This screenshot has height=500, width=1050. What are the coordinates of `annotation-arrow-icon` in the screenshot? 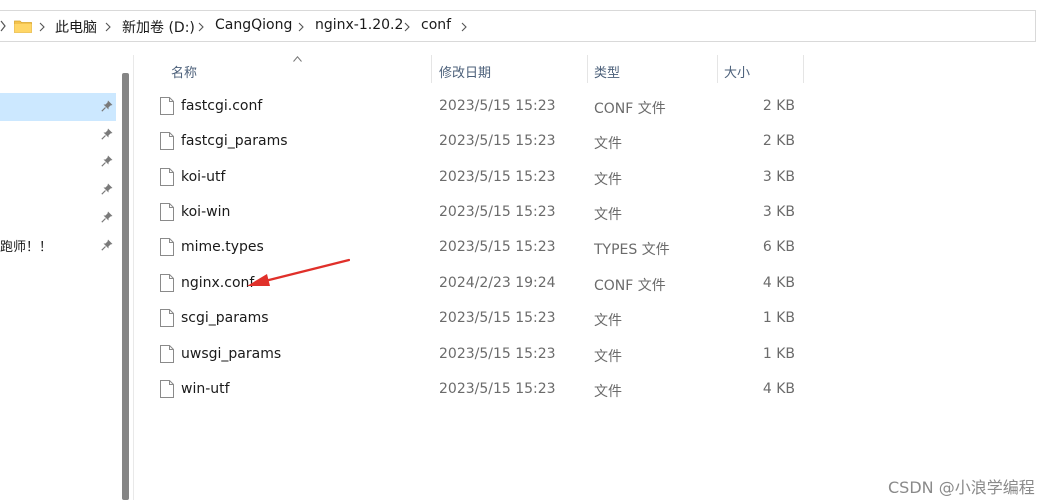 It's located at (298, 272).